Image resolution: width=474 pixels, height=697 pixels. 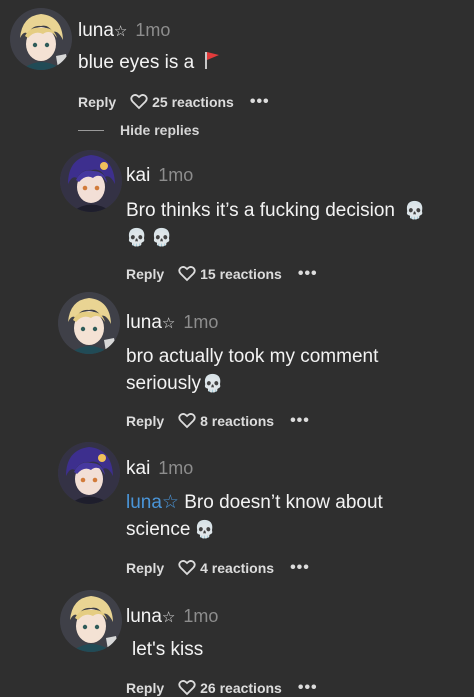 What do you see at coordinates (136, 62) in the screenshot?
I see `comment-body: blue eyes is a` at bounding box center [136, 62].